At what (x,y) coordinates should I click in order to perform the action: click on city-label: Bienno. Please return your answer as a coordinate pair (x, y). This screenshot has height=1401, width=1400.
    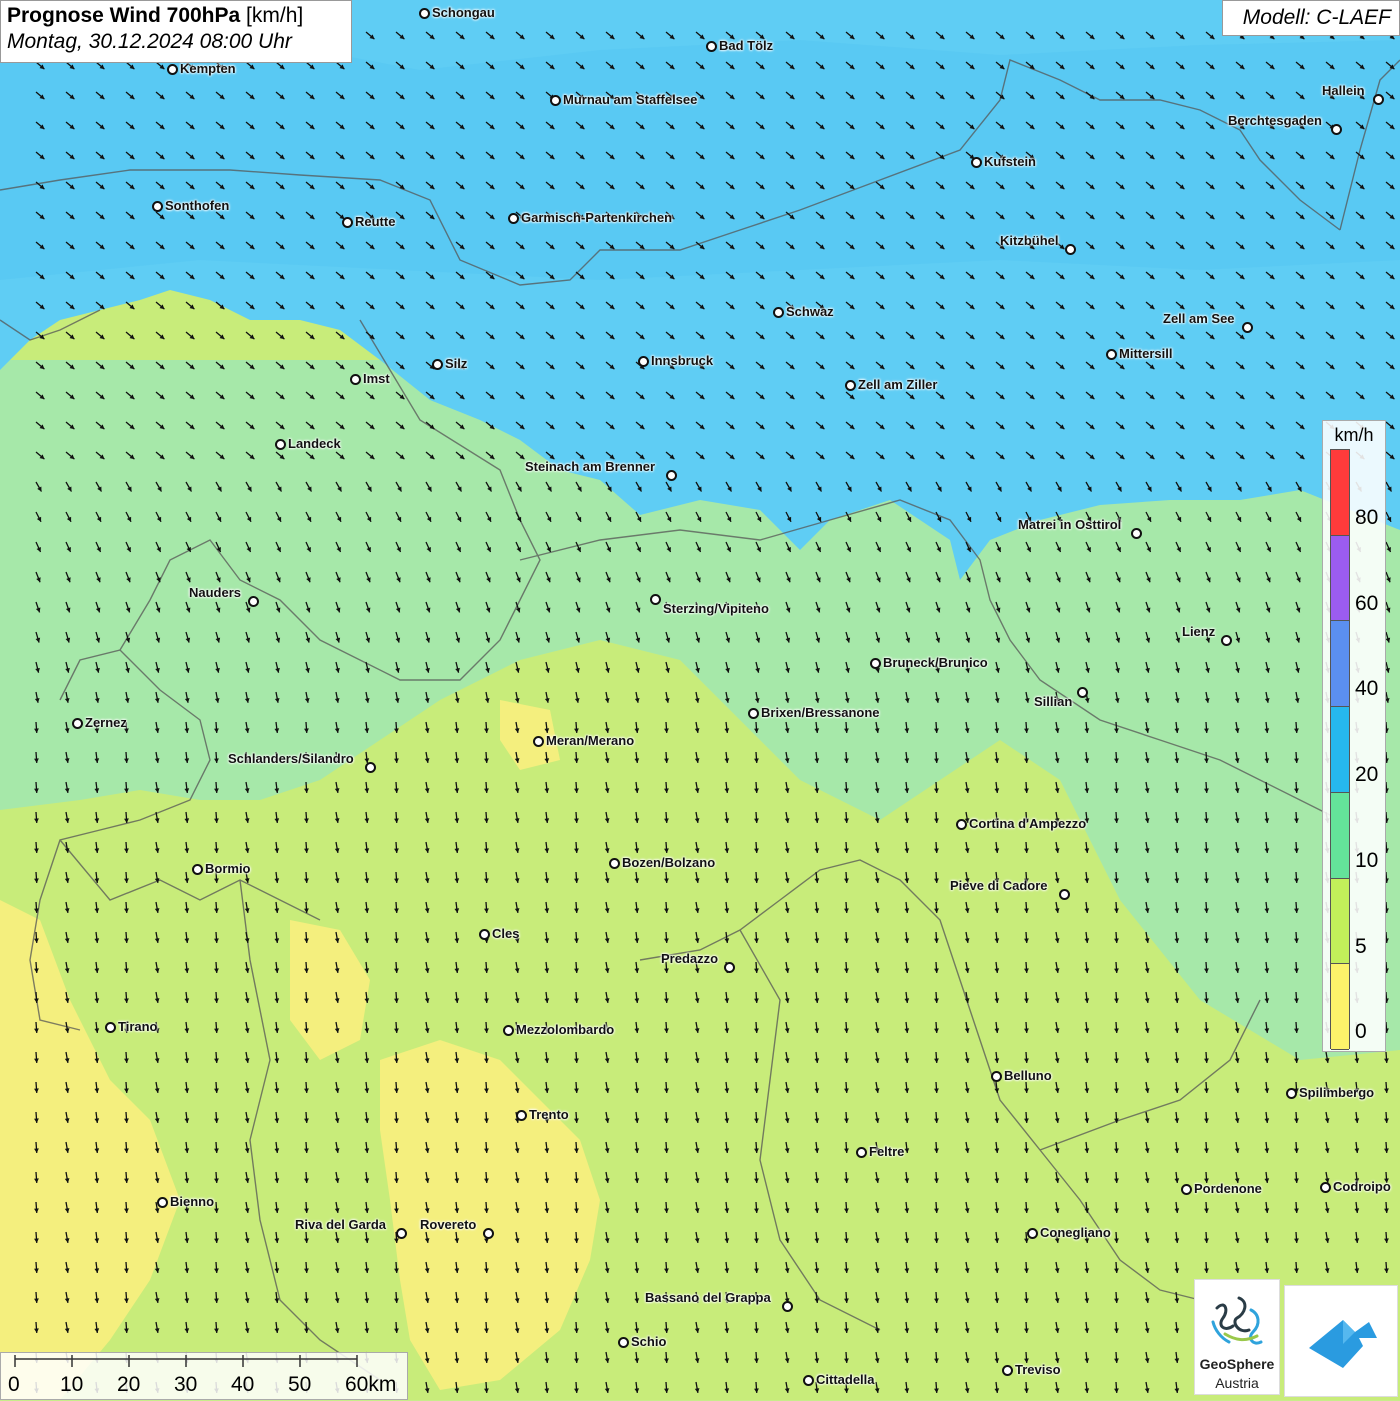
    Looking at the image, I should click on (192, 1201).